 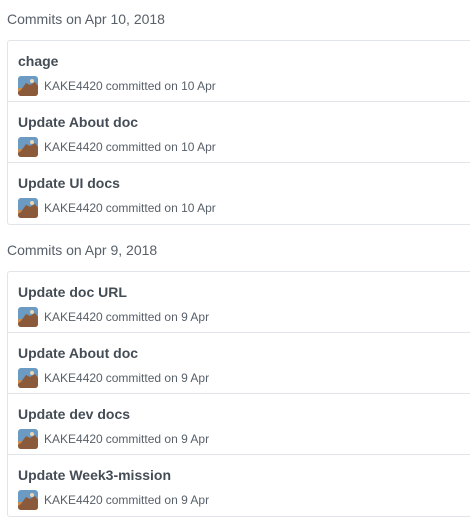 I want to click on commit-title-link: Update dev docs, so click(x=74, y=414).